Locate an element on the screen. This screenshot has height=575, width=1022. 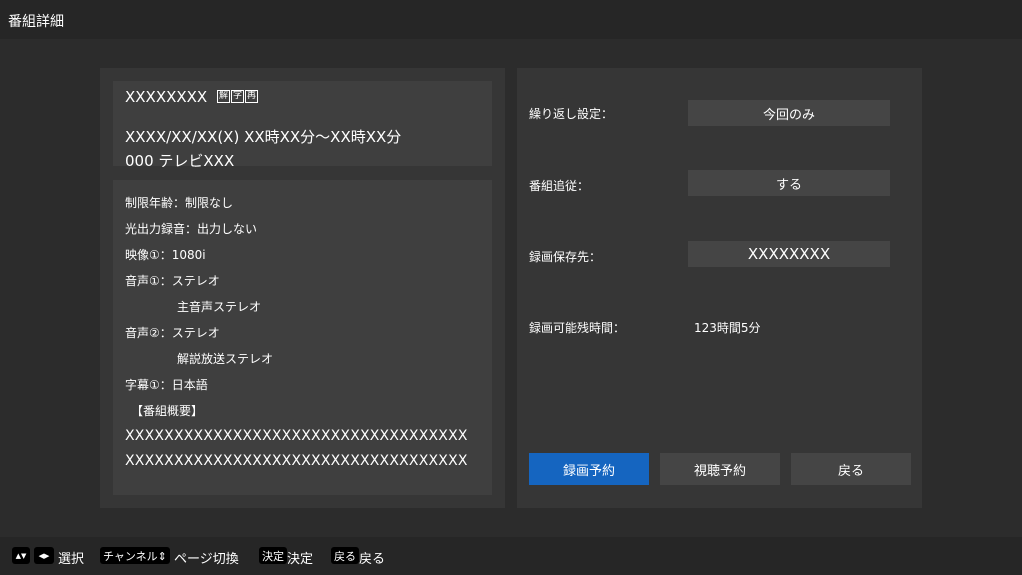
left-right-key-icon: ◀▶ is located at coordinates (44, 555).